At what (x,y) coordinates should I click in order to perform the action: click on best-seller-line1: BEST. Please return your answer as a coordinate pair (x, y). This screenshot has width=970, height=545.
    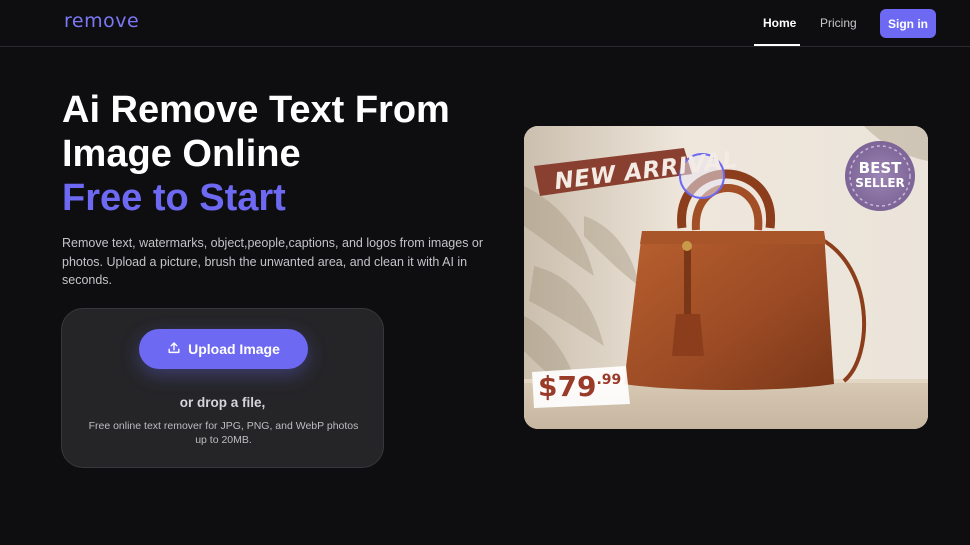
    Looking at the image, I should click on (880, 168).